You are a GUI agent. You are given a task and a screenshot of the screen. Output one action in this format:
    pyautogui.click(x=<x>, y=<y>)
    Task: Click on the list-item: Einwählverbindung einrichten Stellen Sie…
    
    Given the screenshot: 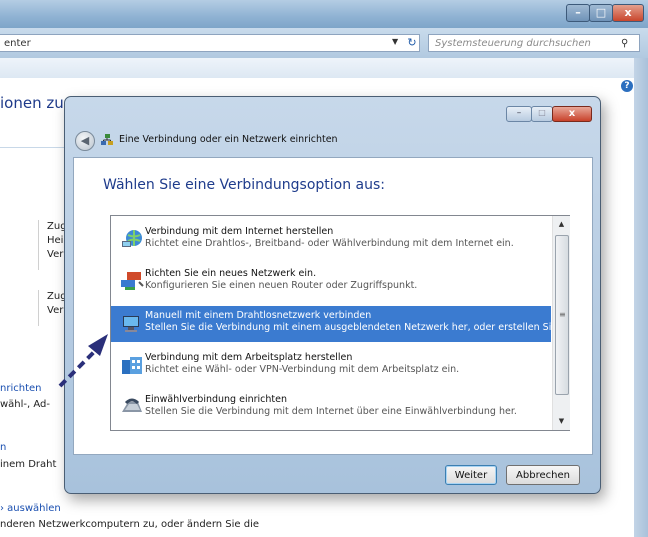 What is the action you would take?
    pyautogui.click(x=331, y=408)
    